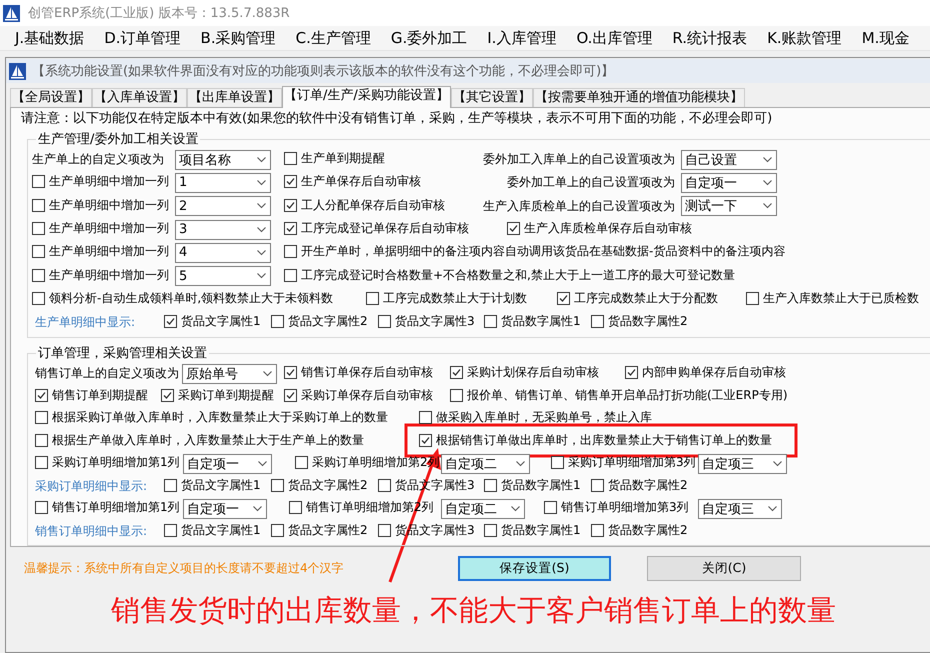 The width and height of the screenshot is (930, 653). What do you see at coordinates (199, 440) in the screenshot?
I see `checkbox: 根据生产单做入库单时，入库数量禁止大于生产单上的数量` at bounding box center [199, 440].